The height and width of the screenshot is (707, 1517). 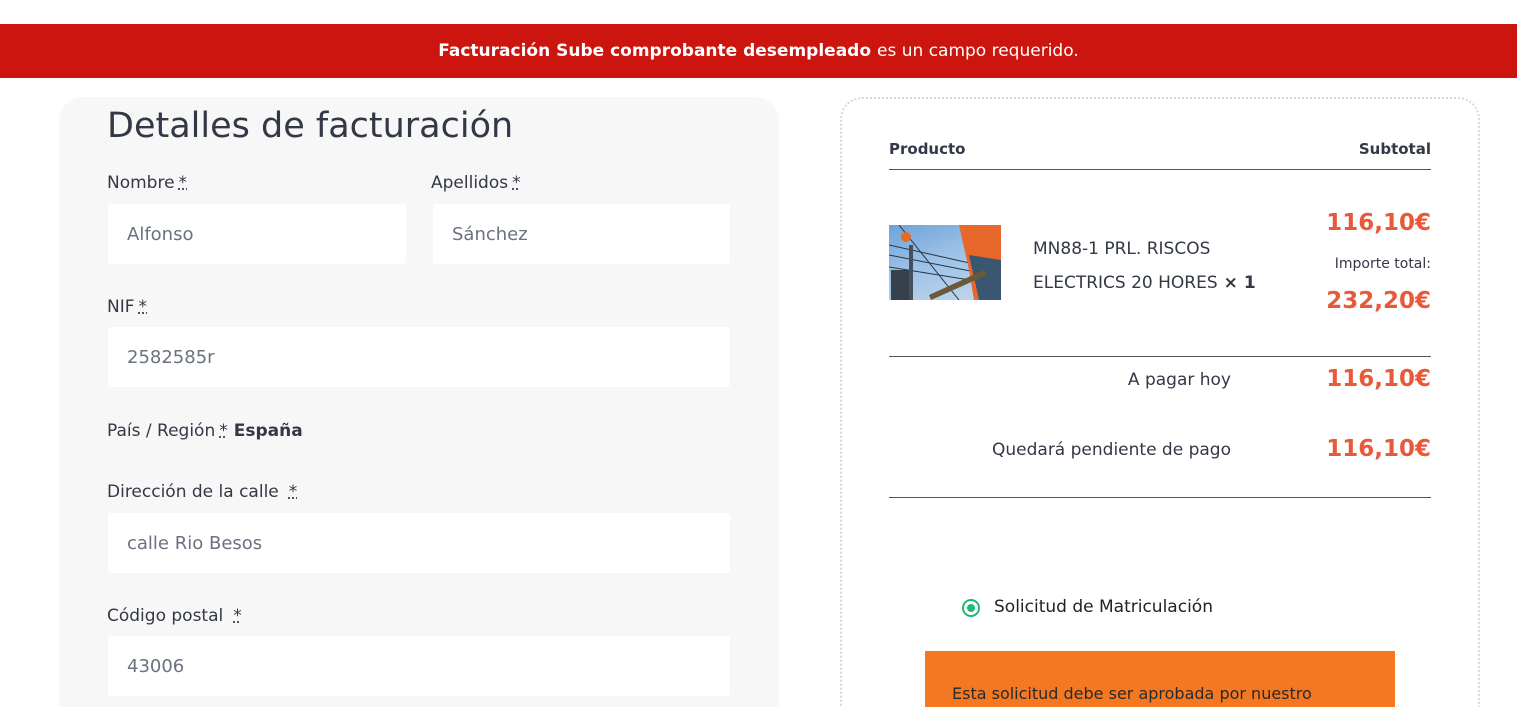 I want to click on direccion-label-text: Dirección de la calle, so click(x=193, y=492).